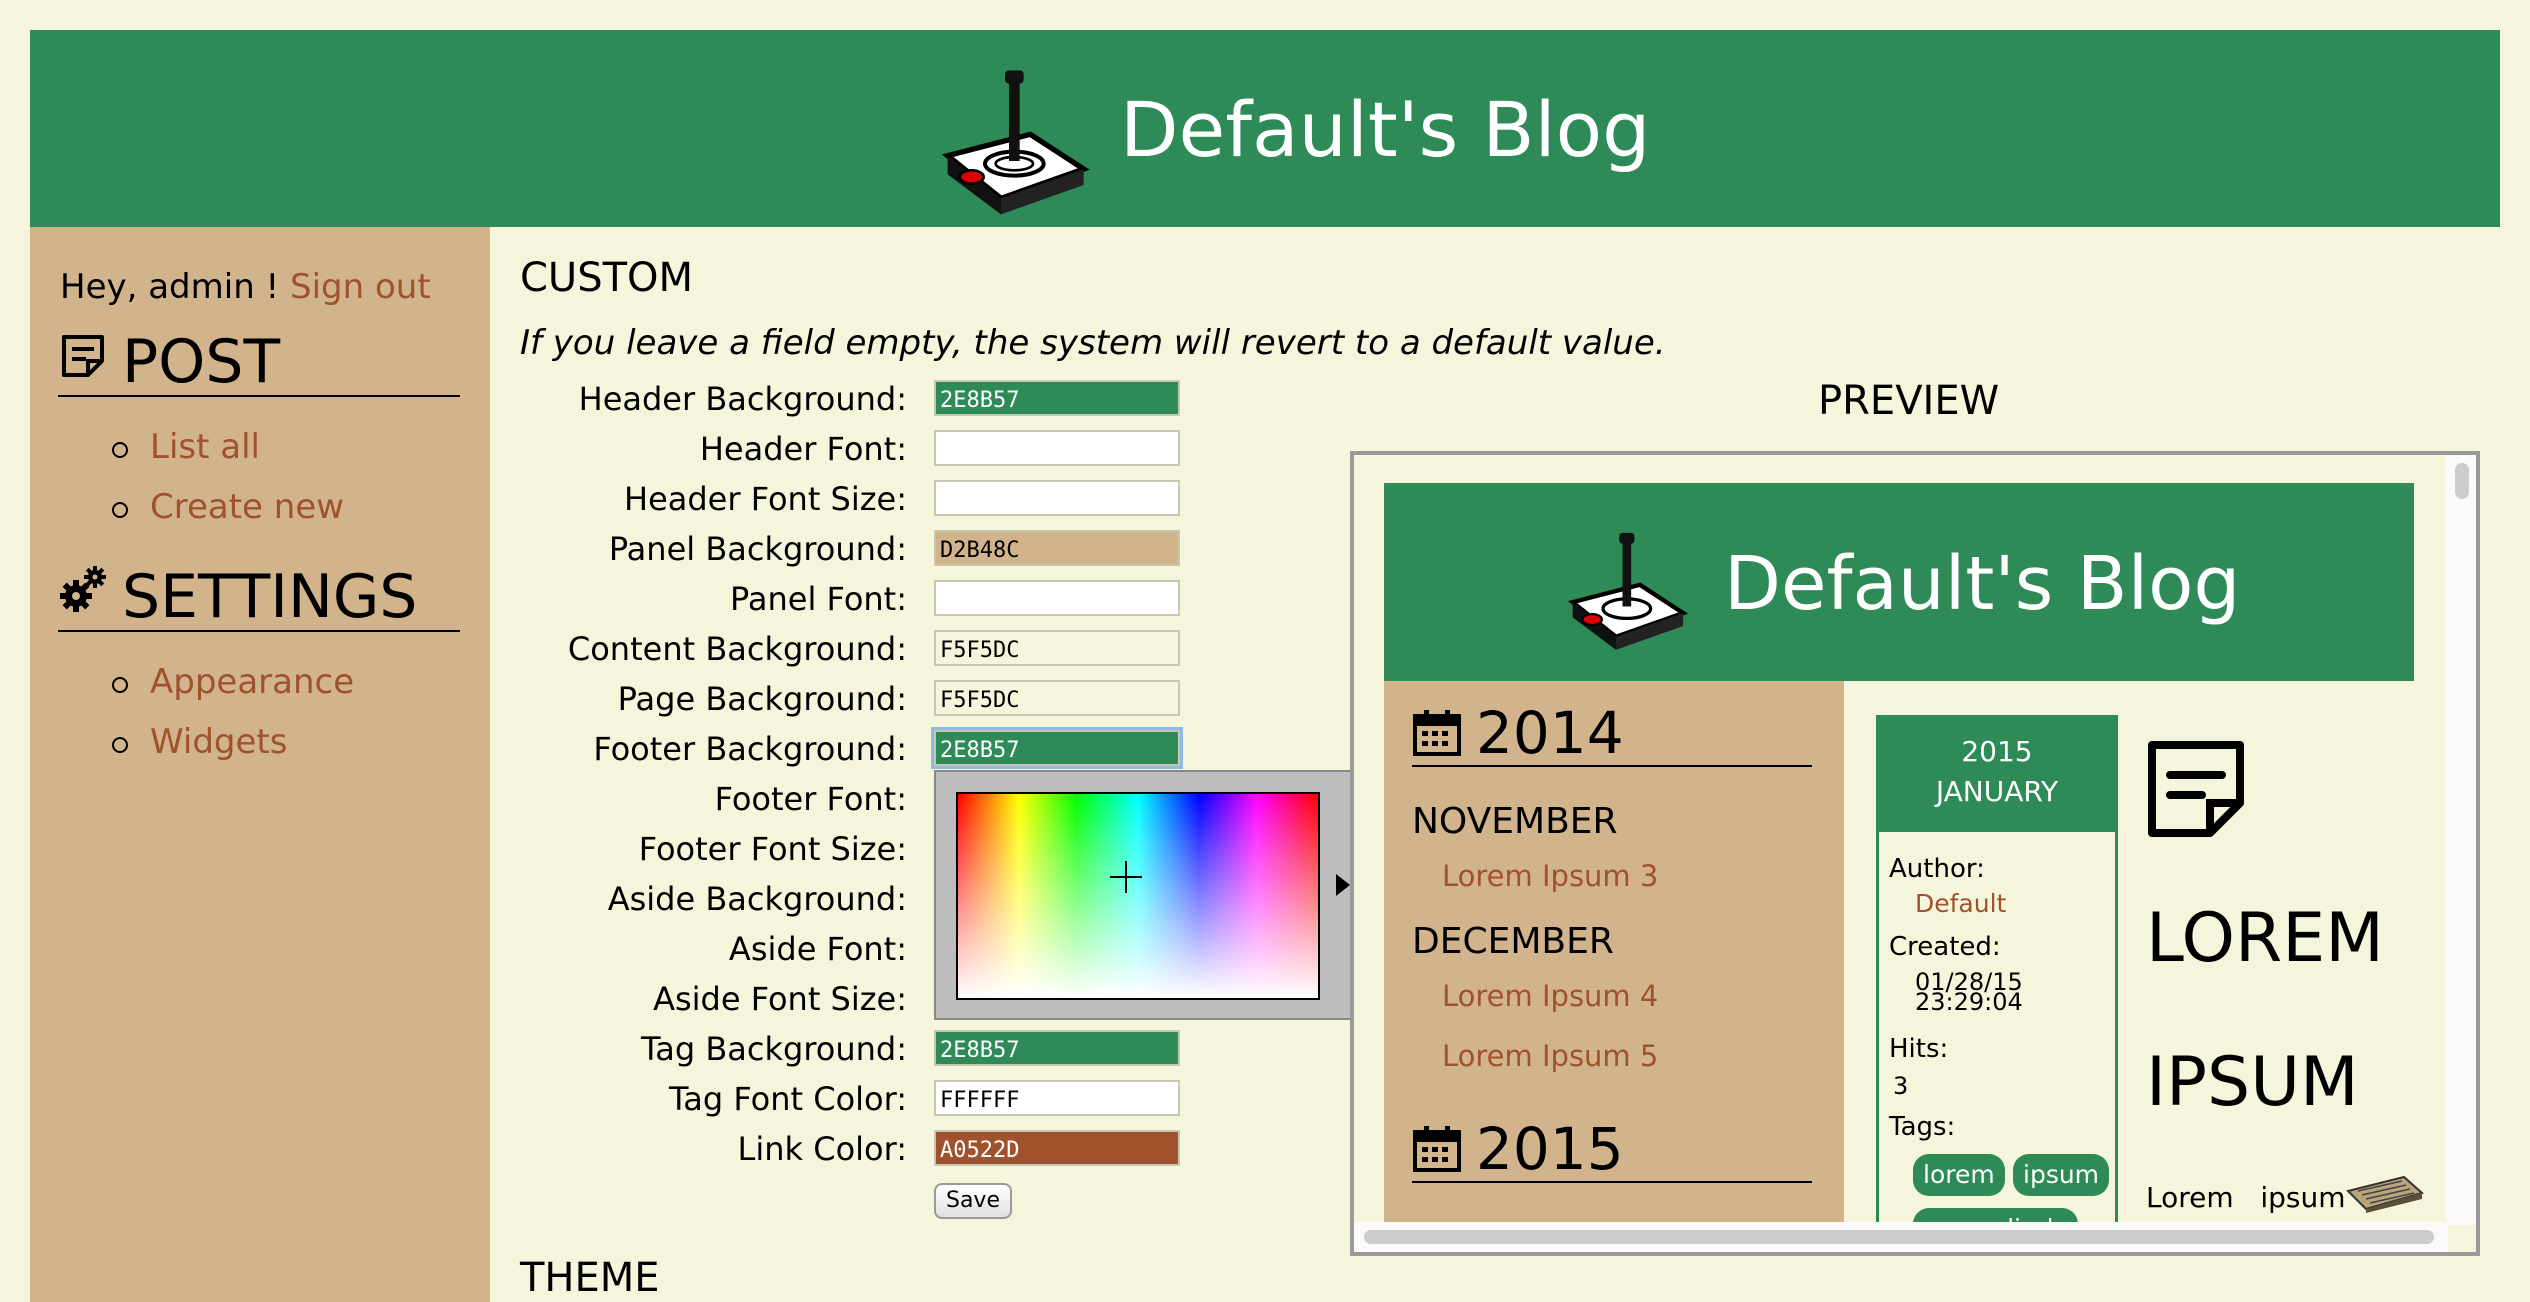 The image size is (2530, 1302). What do you see at coordinates (1997, 751) in the screenshot?
I see `post-year: 2015` at bounding box center [1997, 751].